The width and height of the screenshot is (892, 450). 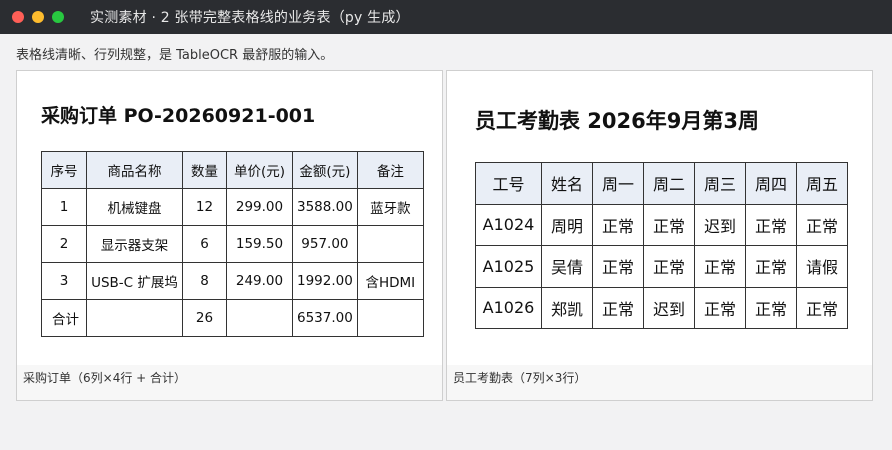 I want to click on window-title: 实测素材 · 2 张带完整表格线的业务表（py 生成）, so click(x=250, y=18).